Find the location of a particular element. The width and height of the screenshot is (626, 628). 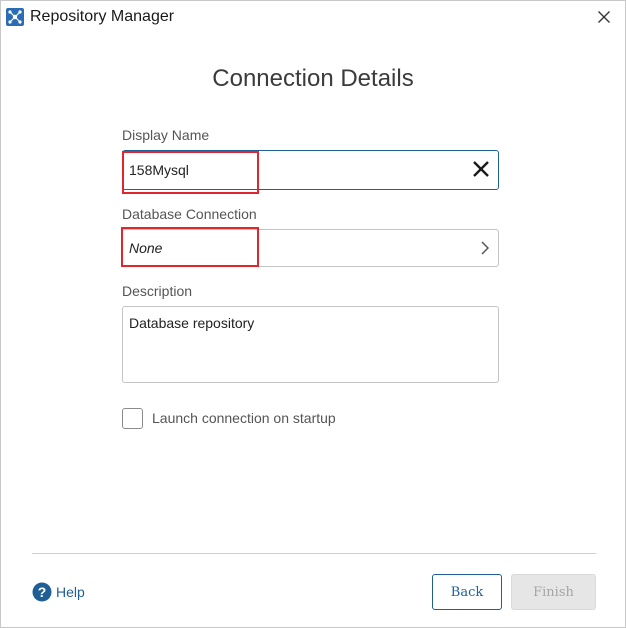

launch-on-startup-checkbox is located at coordinates (132, 418).